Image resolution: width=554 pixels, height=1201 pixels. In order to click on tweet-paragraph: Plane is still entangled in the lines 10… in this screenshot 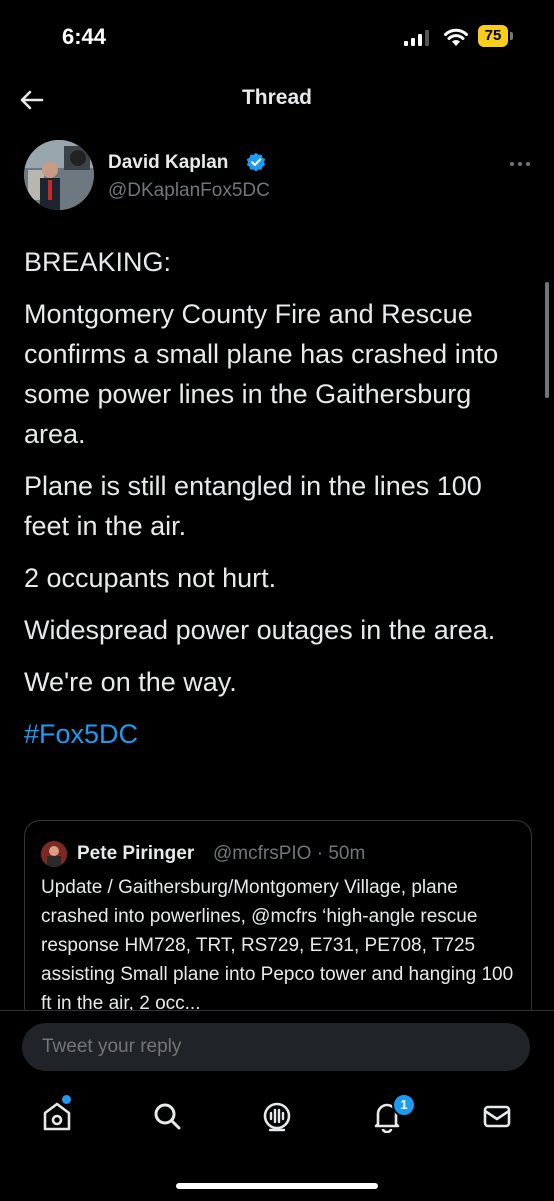, I will do `click(253, 506)`.